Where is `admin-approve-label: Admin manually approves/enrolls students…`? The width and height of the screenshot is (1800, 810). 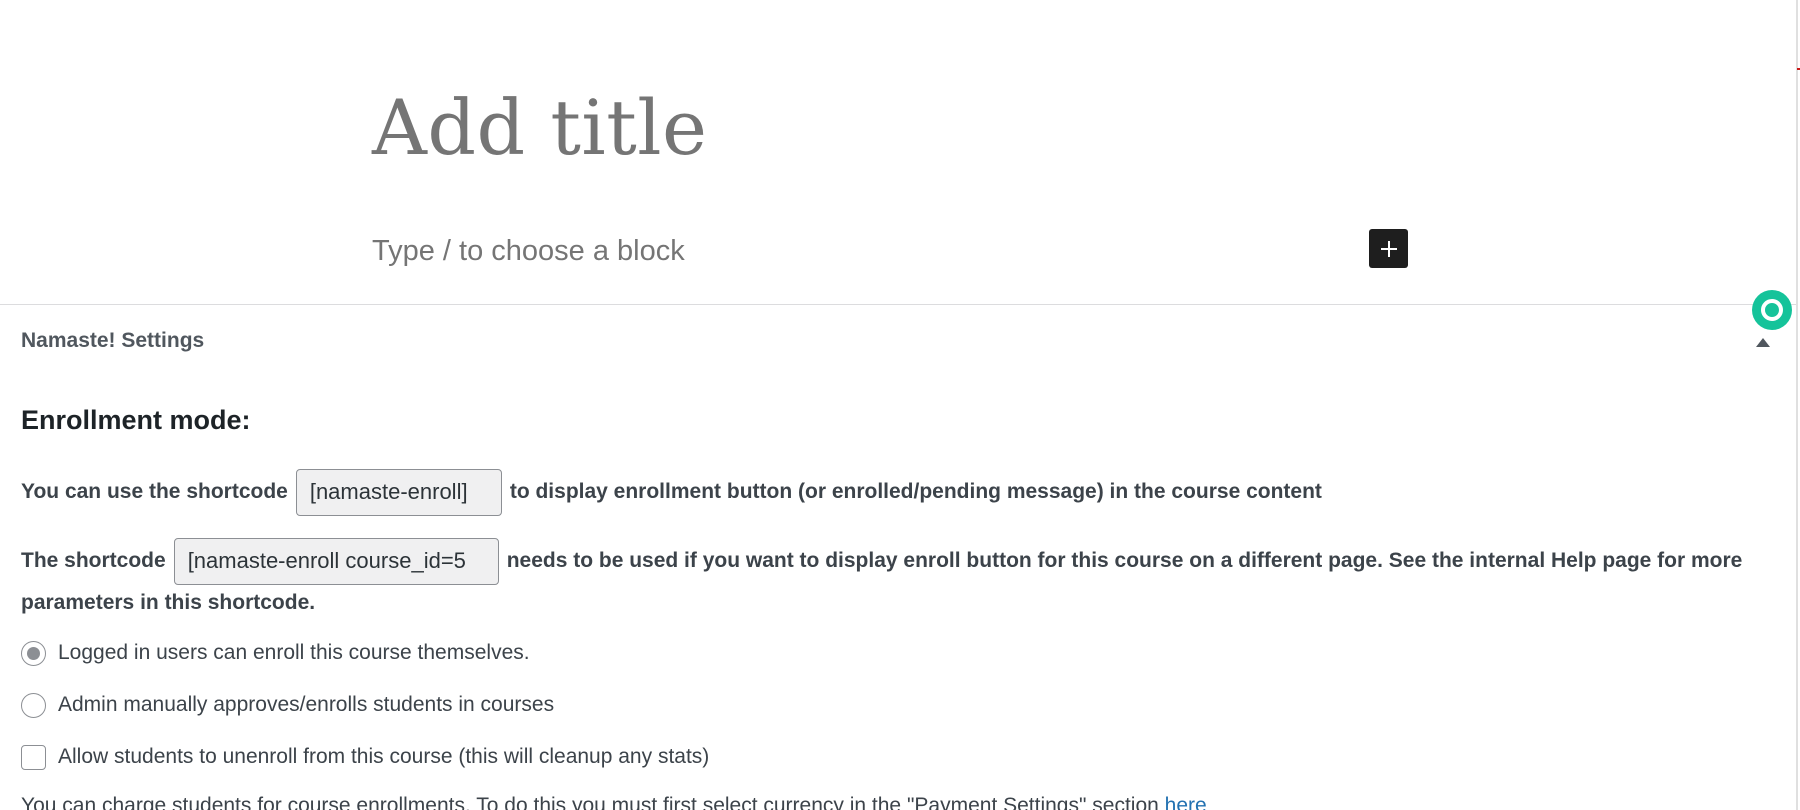
admin-approve-label: Admin manually approves/enrolls students… is located at coordinates (306, 704).